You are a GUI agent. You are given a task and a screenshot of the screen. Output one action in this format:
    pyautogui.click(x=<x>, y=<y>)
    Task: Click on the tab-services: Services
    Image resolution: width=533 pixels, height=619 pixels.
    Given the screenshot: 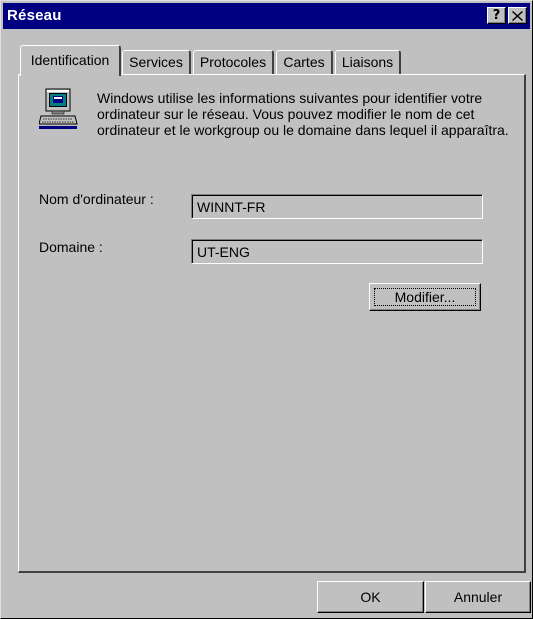 What is the action you would take?
    pyautogui.click(x=156, y=62)
    